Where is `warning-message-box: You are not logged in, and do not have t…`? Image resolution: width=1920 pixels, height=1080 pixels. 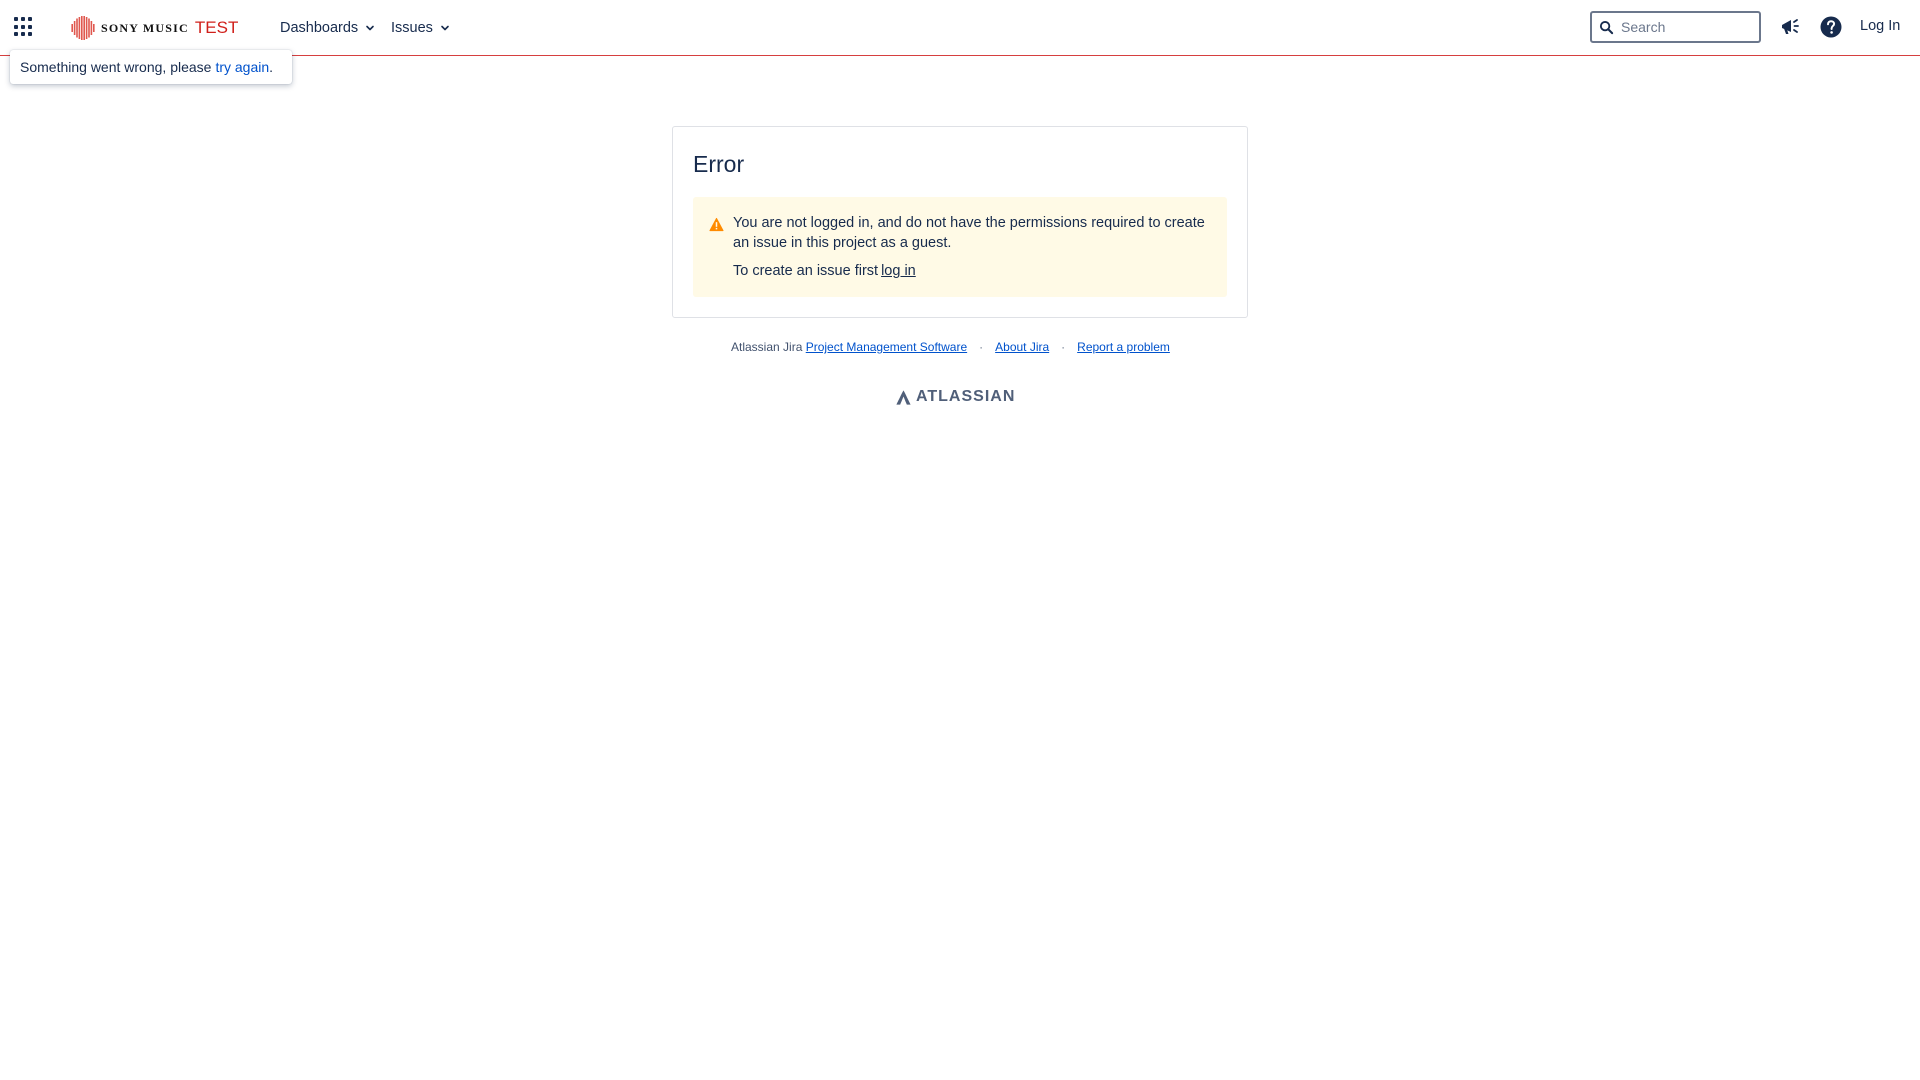 warning-message-box: You are not logged in, and do not have t… is located at coordinates (960, 247).